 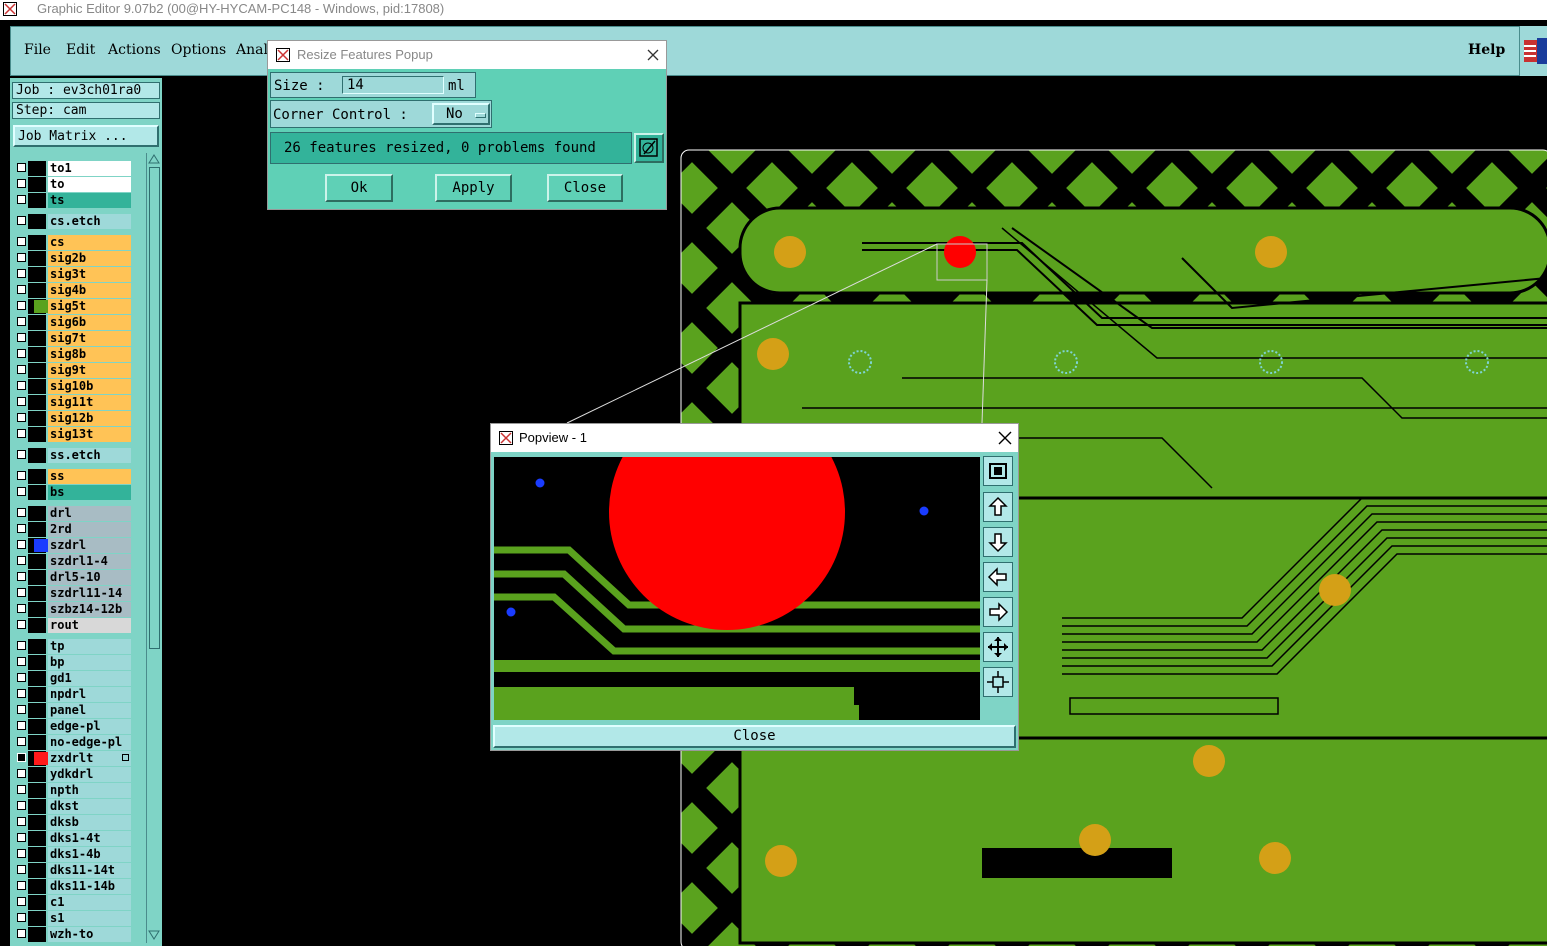 I want to click on layer-name: sig5t, so click(x=89, y=306).